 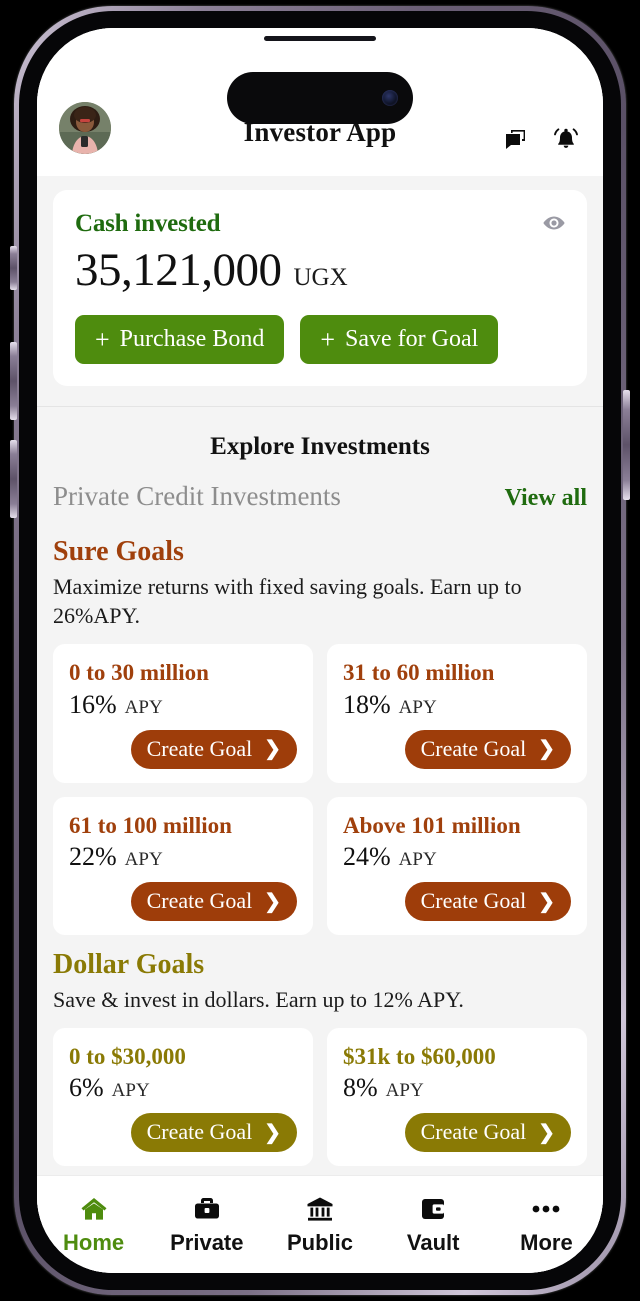 I want to click on goal-card: 31 to 60 million 18% APY Create Goal ❯, so click(x=457, y=713).